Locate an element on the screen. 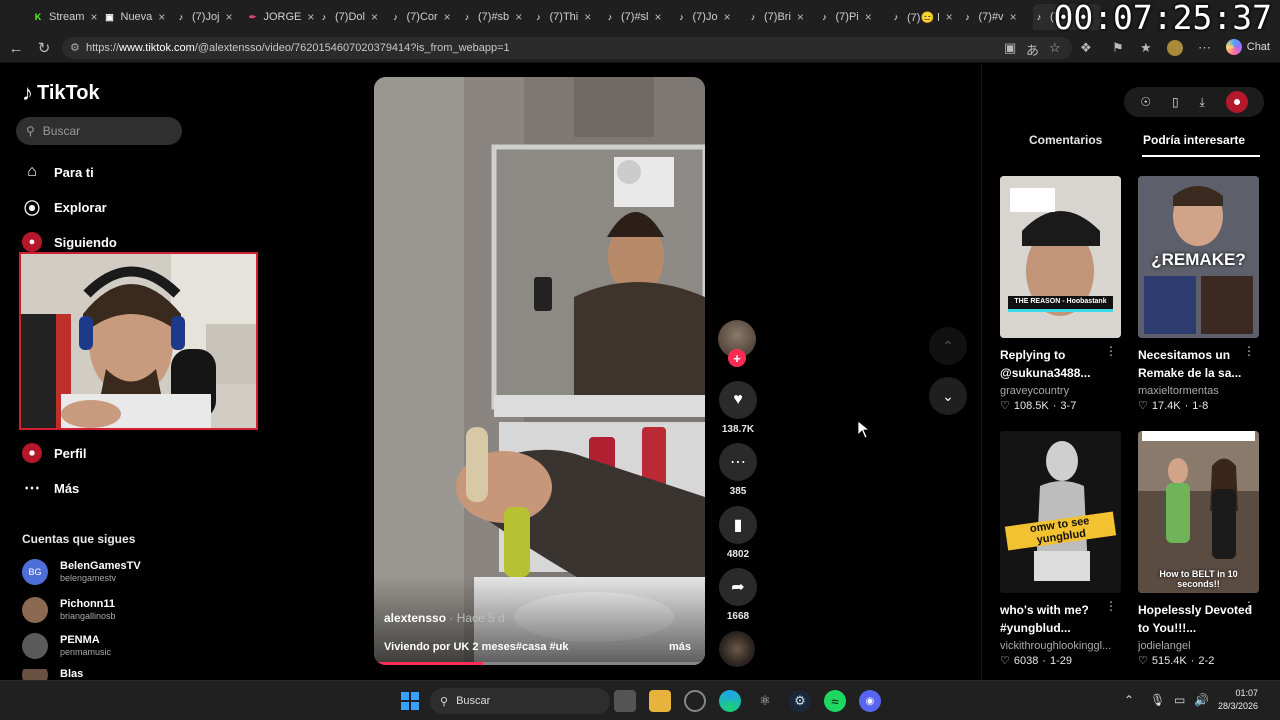  network-icon: ▭ is located at coordinates (1179, 700).